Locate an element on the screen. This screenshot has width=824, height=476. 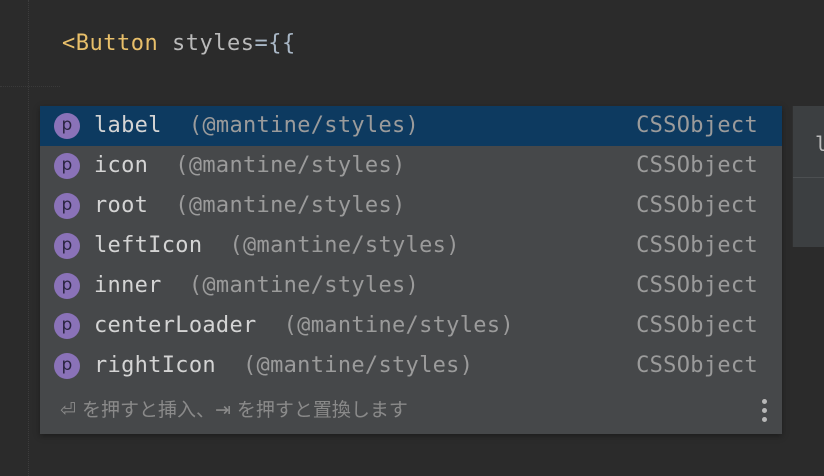
completion-item-name: label is located at coordinates (128, 125).